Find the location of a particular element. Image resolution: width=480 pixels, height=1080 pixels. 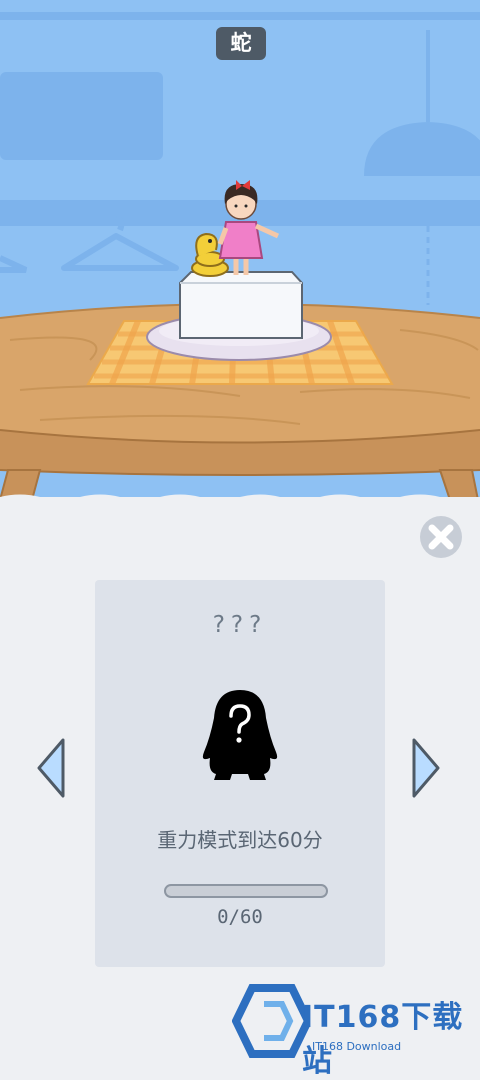

close-button is located at coordinates (441, 537).